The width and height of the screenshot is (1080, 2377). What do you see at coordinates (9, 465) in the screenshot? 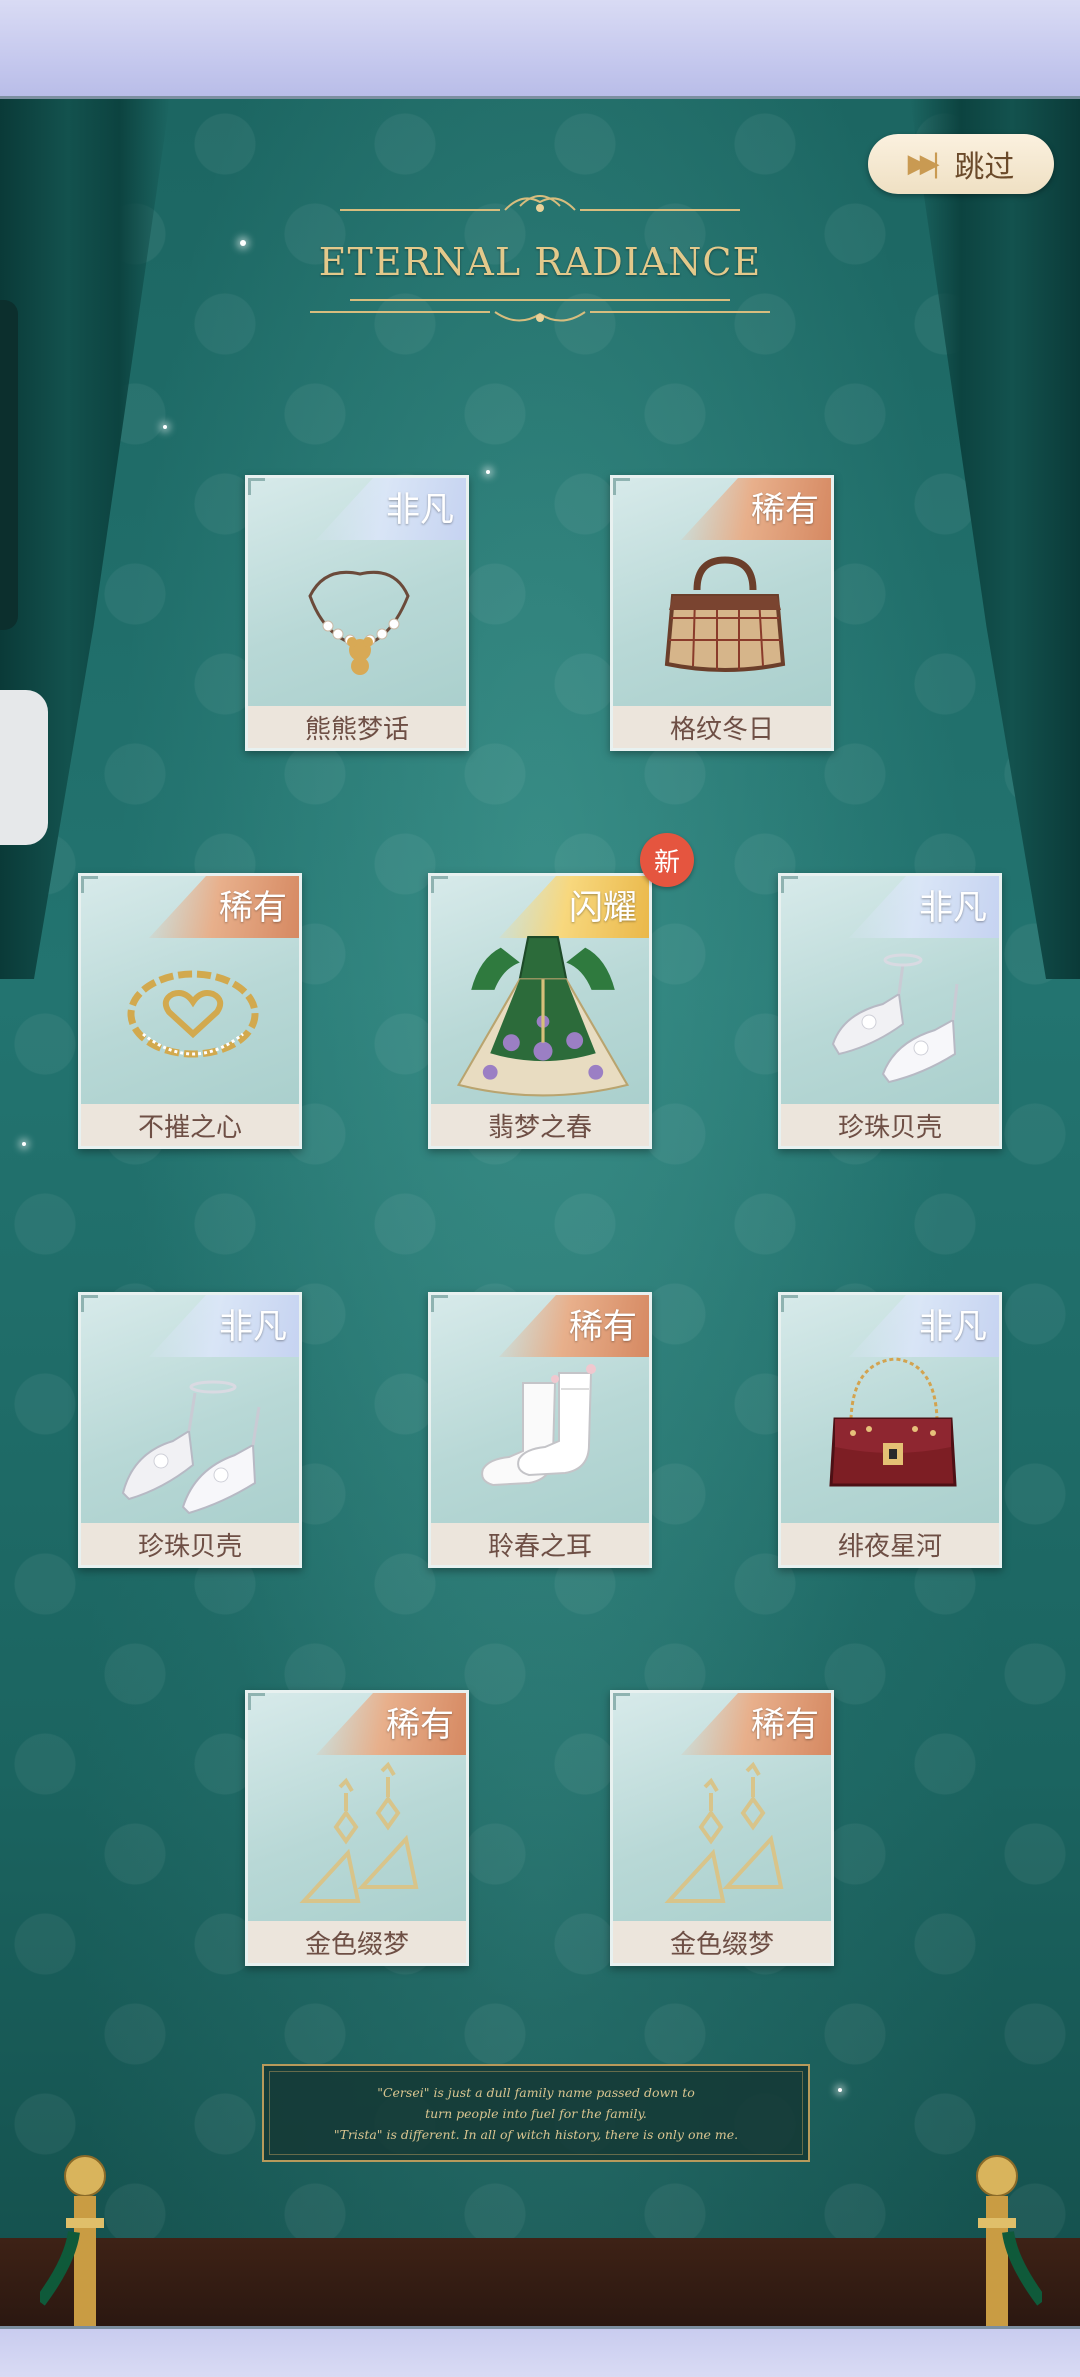
I see `side-panel-edge` at bounding box center [9, 465].